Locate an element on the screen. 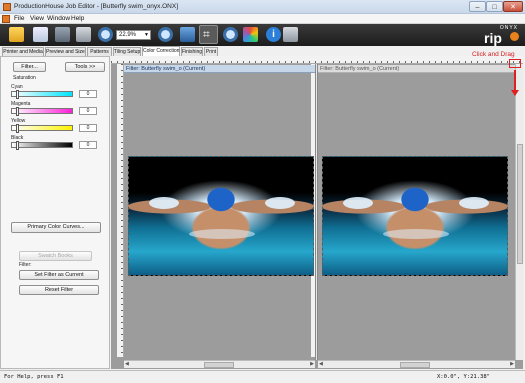 The image size is (525, 383). saturation-label: Saturation is located at coordinates (24, 78).